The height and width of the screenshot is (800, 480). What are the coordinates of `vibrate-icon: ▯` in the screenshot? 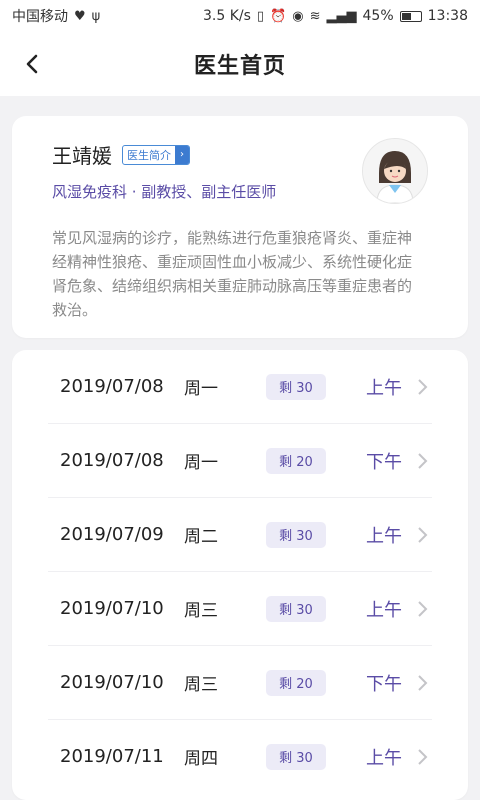 It's located at (260, 16).